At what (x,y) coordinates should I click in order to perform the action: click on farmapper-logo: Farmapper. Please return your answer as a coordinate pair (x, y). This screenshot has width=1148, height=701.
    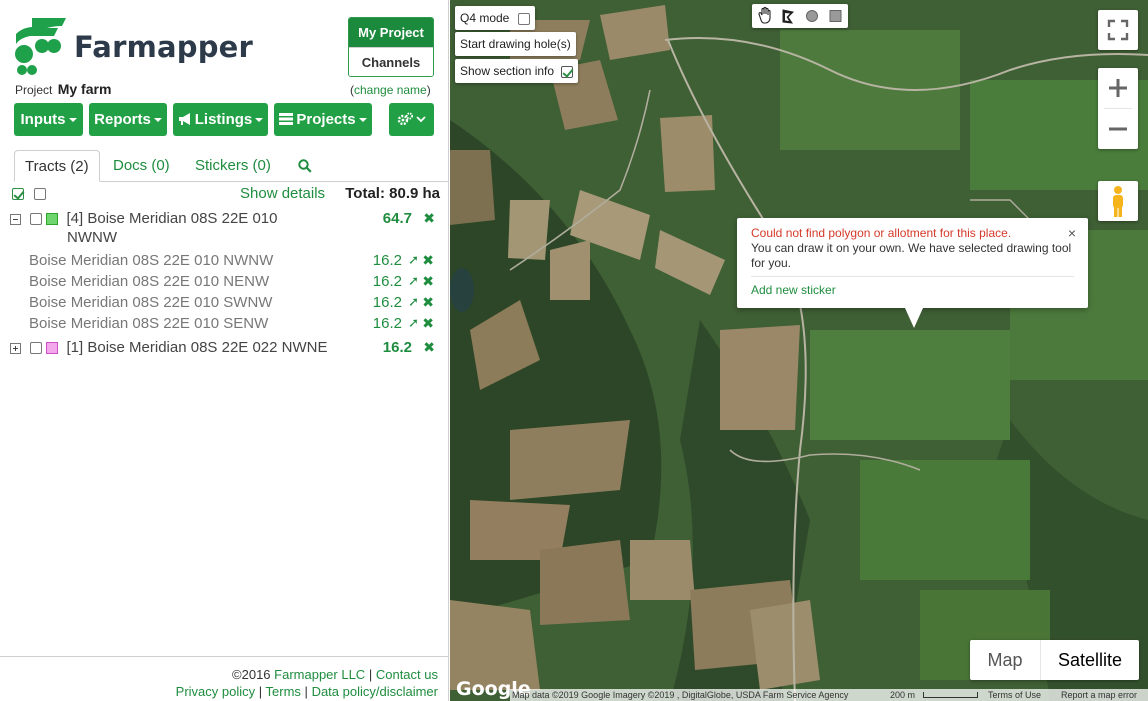
    Looking at the image, I should click on (133, 46).